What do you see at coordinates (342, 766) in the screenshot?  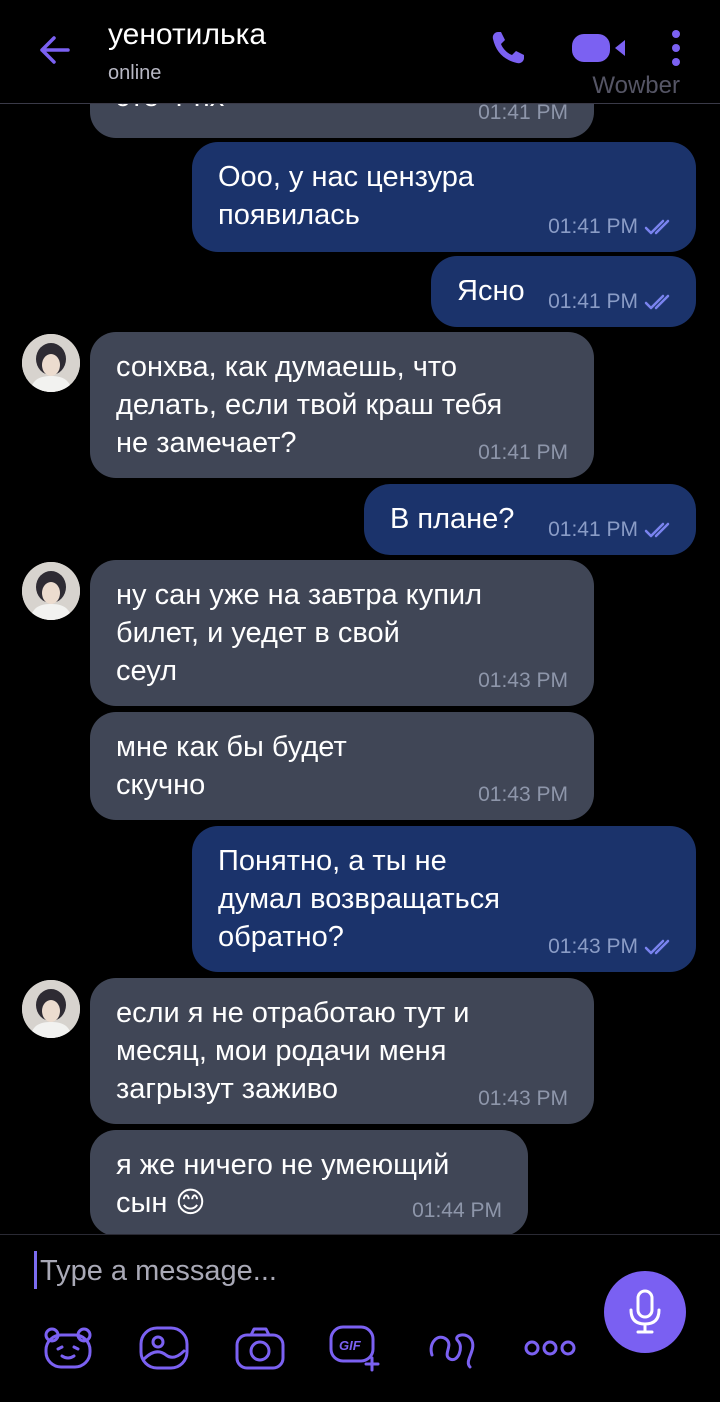 I see `message-bubble-incoming: мне как бы будет скучно 01:43 PM` at bounding box center [342, 766].